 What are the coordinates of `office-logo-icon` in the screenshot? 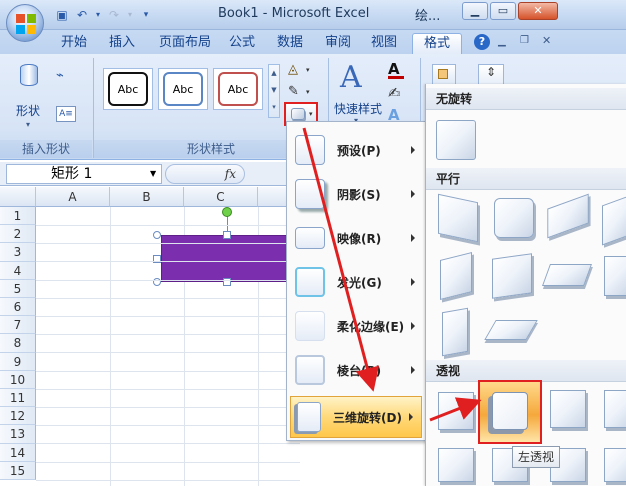 It's located at (26, 24).